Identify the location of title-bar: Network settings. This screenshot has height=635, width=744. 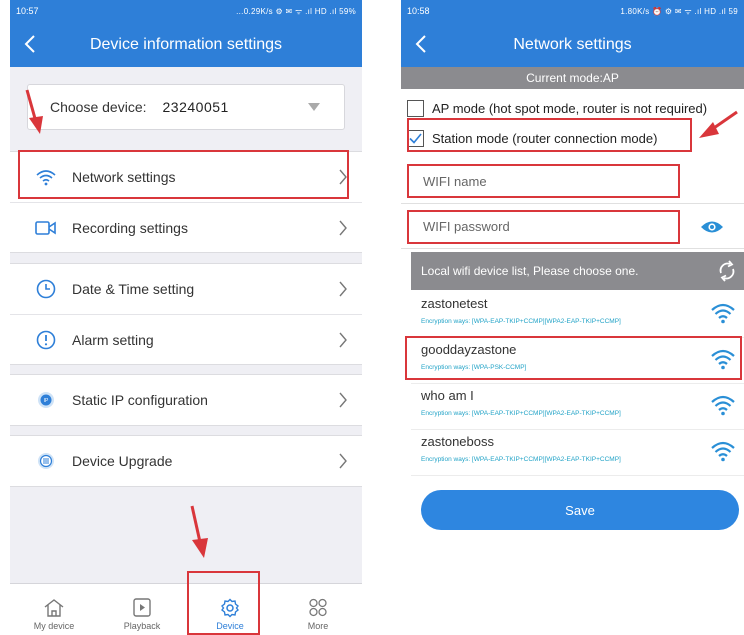
(572, 44).